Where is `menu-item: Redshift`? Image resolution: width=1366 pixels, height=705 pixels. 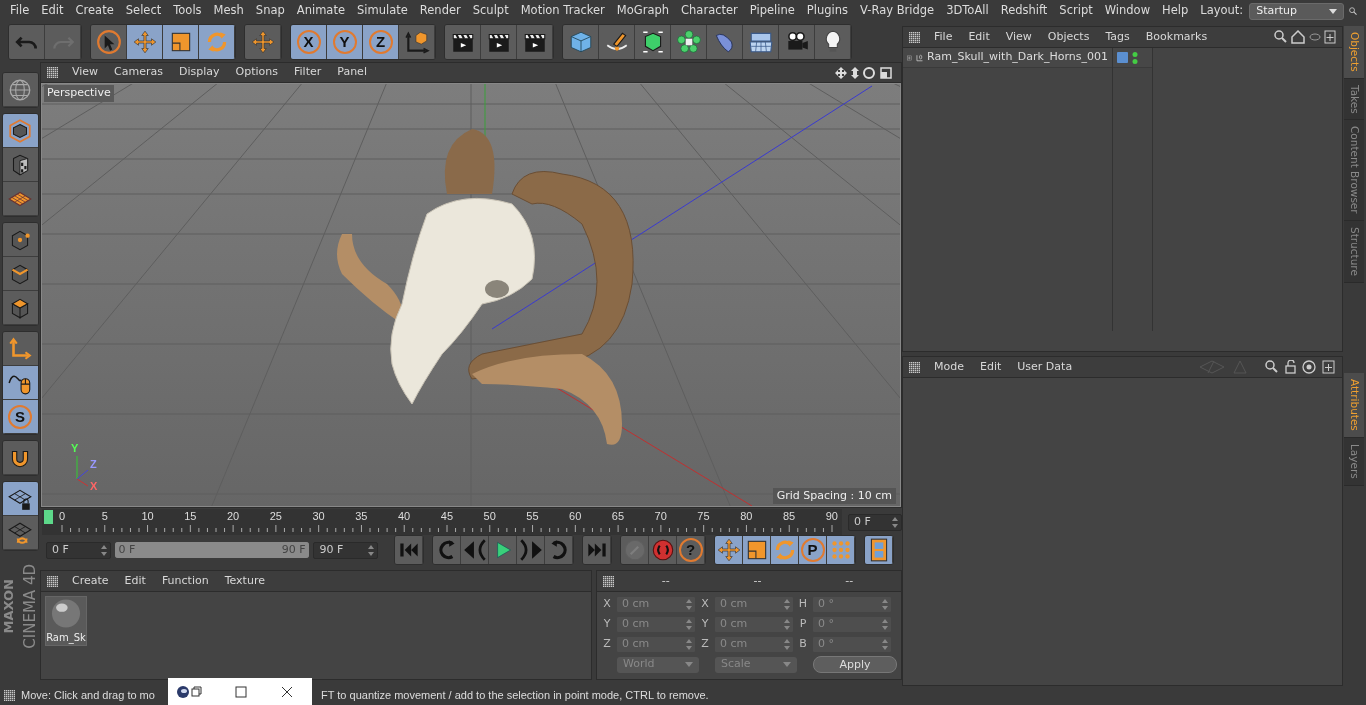
menu-item: Redshift is located at coordinates (1024, 11).